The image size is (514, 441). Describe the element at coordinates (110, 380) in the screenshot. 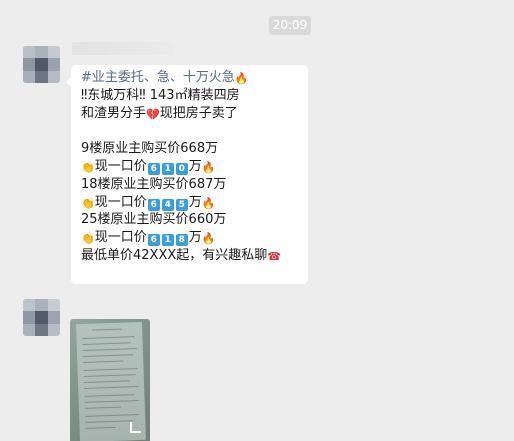

I see `image-message-thumbnail` at that location.